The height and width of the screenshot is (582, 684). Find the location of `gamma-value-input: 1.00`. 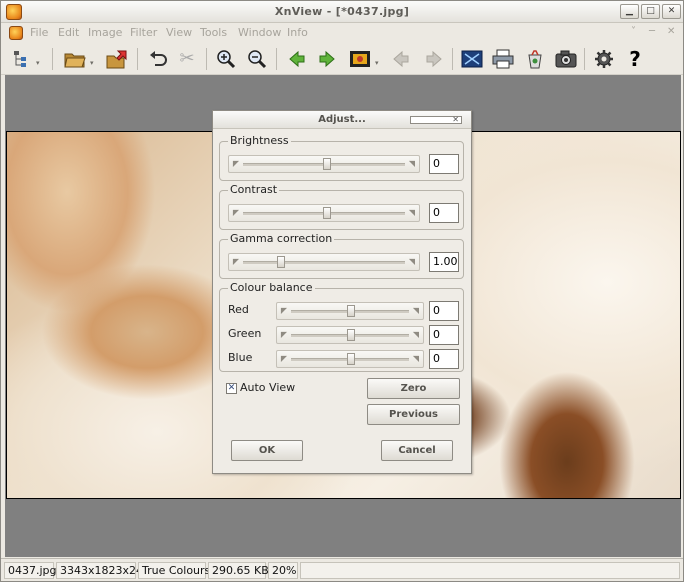

gamma-value-input: 1.00 is located at coordinates (444, 262).